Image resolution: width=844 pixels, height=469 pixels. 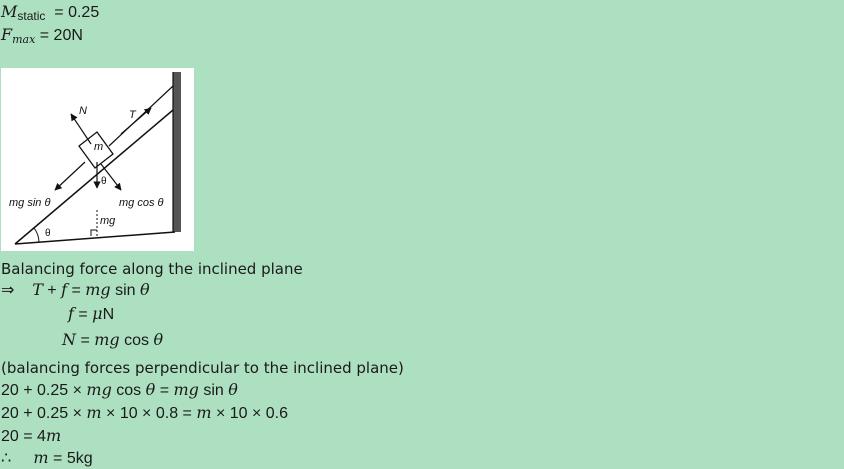 I want to click on label-m: m, so click(x=98, y=147).